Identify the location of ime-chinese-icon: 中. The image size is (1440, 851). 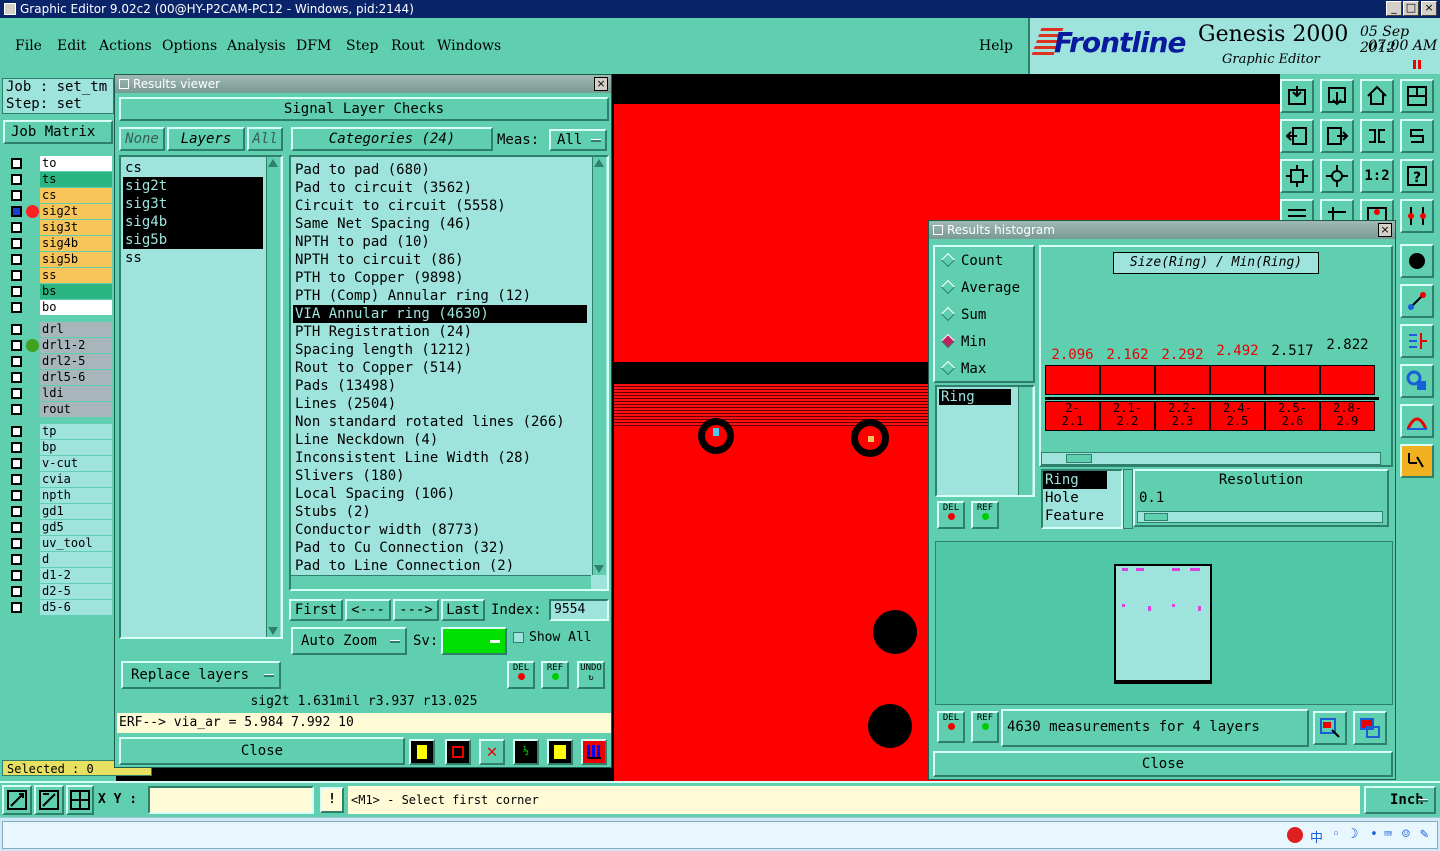
(1316, 836).